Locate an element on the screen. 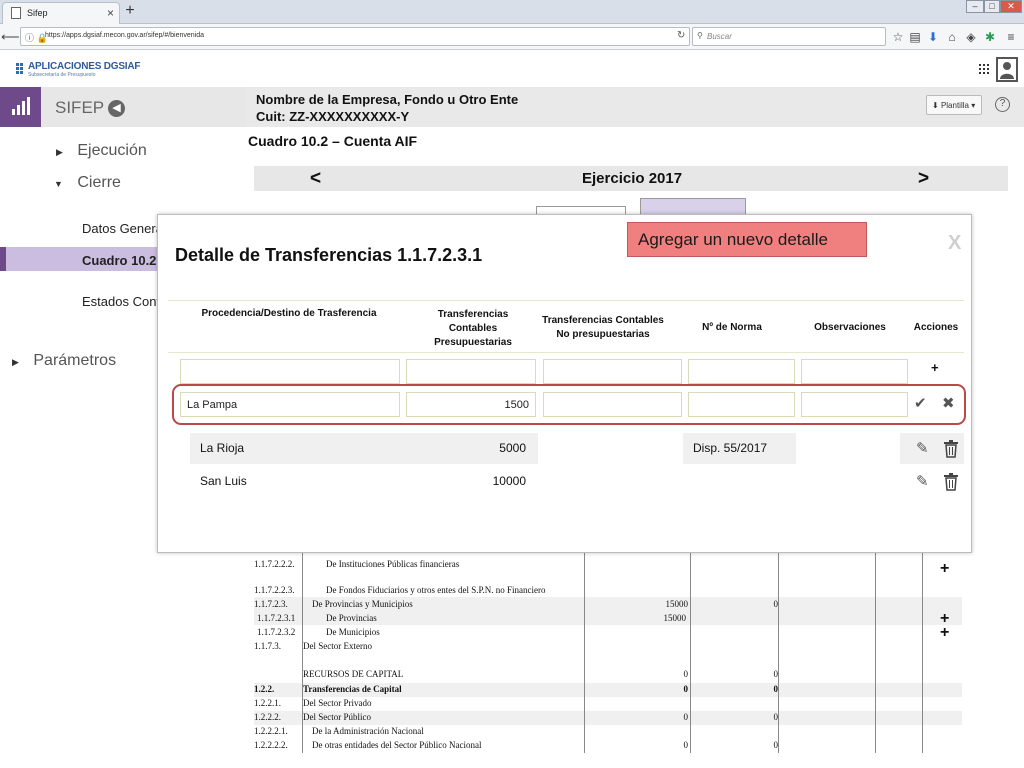 Image resolution: width=1024 pixels, height=768 pixels. collapse-back-icon: ◀ is located at coordinates (116, 108).